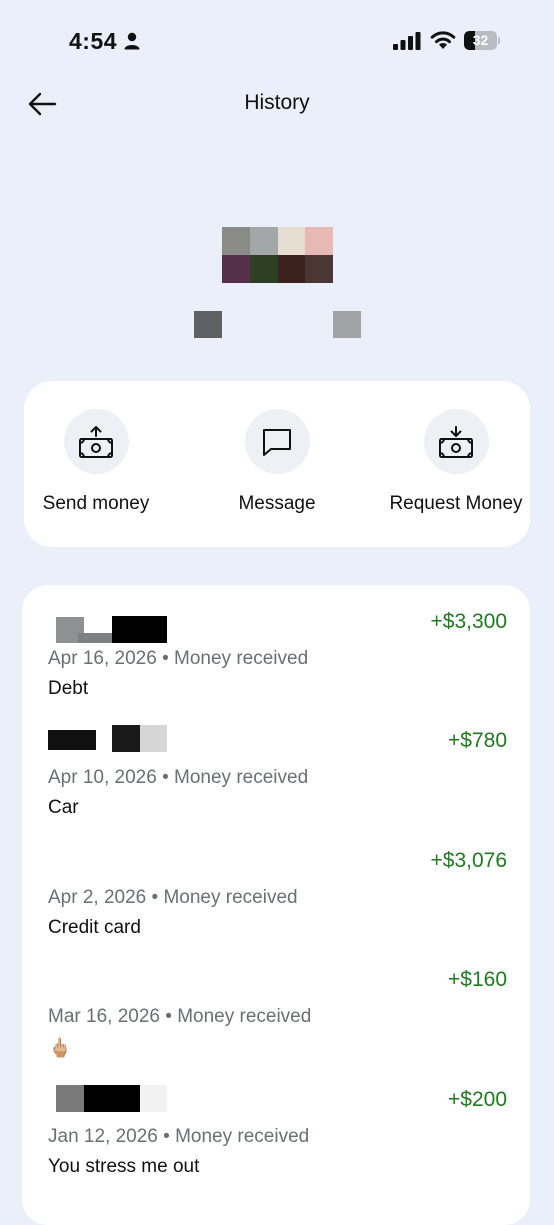 The image size is (554, 1225). What do you see at coordinates (103, 1136) in the screenshot?
I see `transaction-date: Jan 12, 2026` at bounding box center [103, 1136].